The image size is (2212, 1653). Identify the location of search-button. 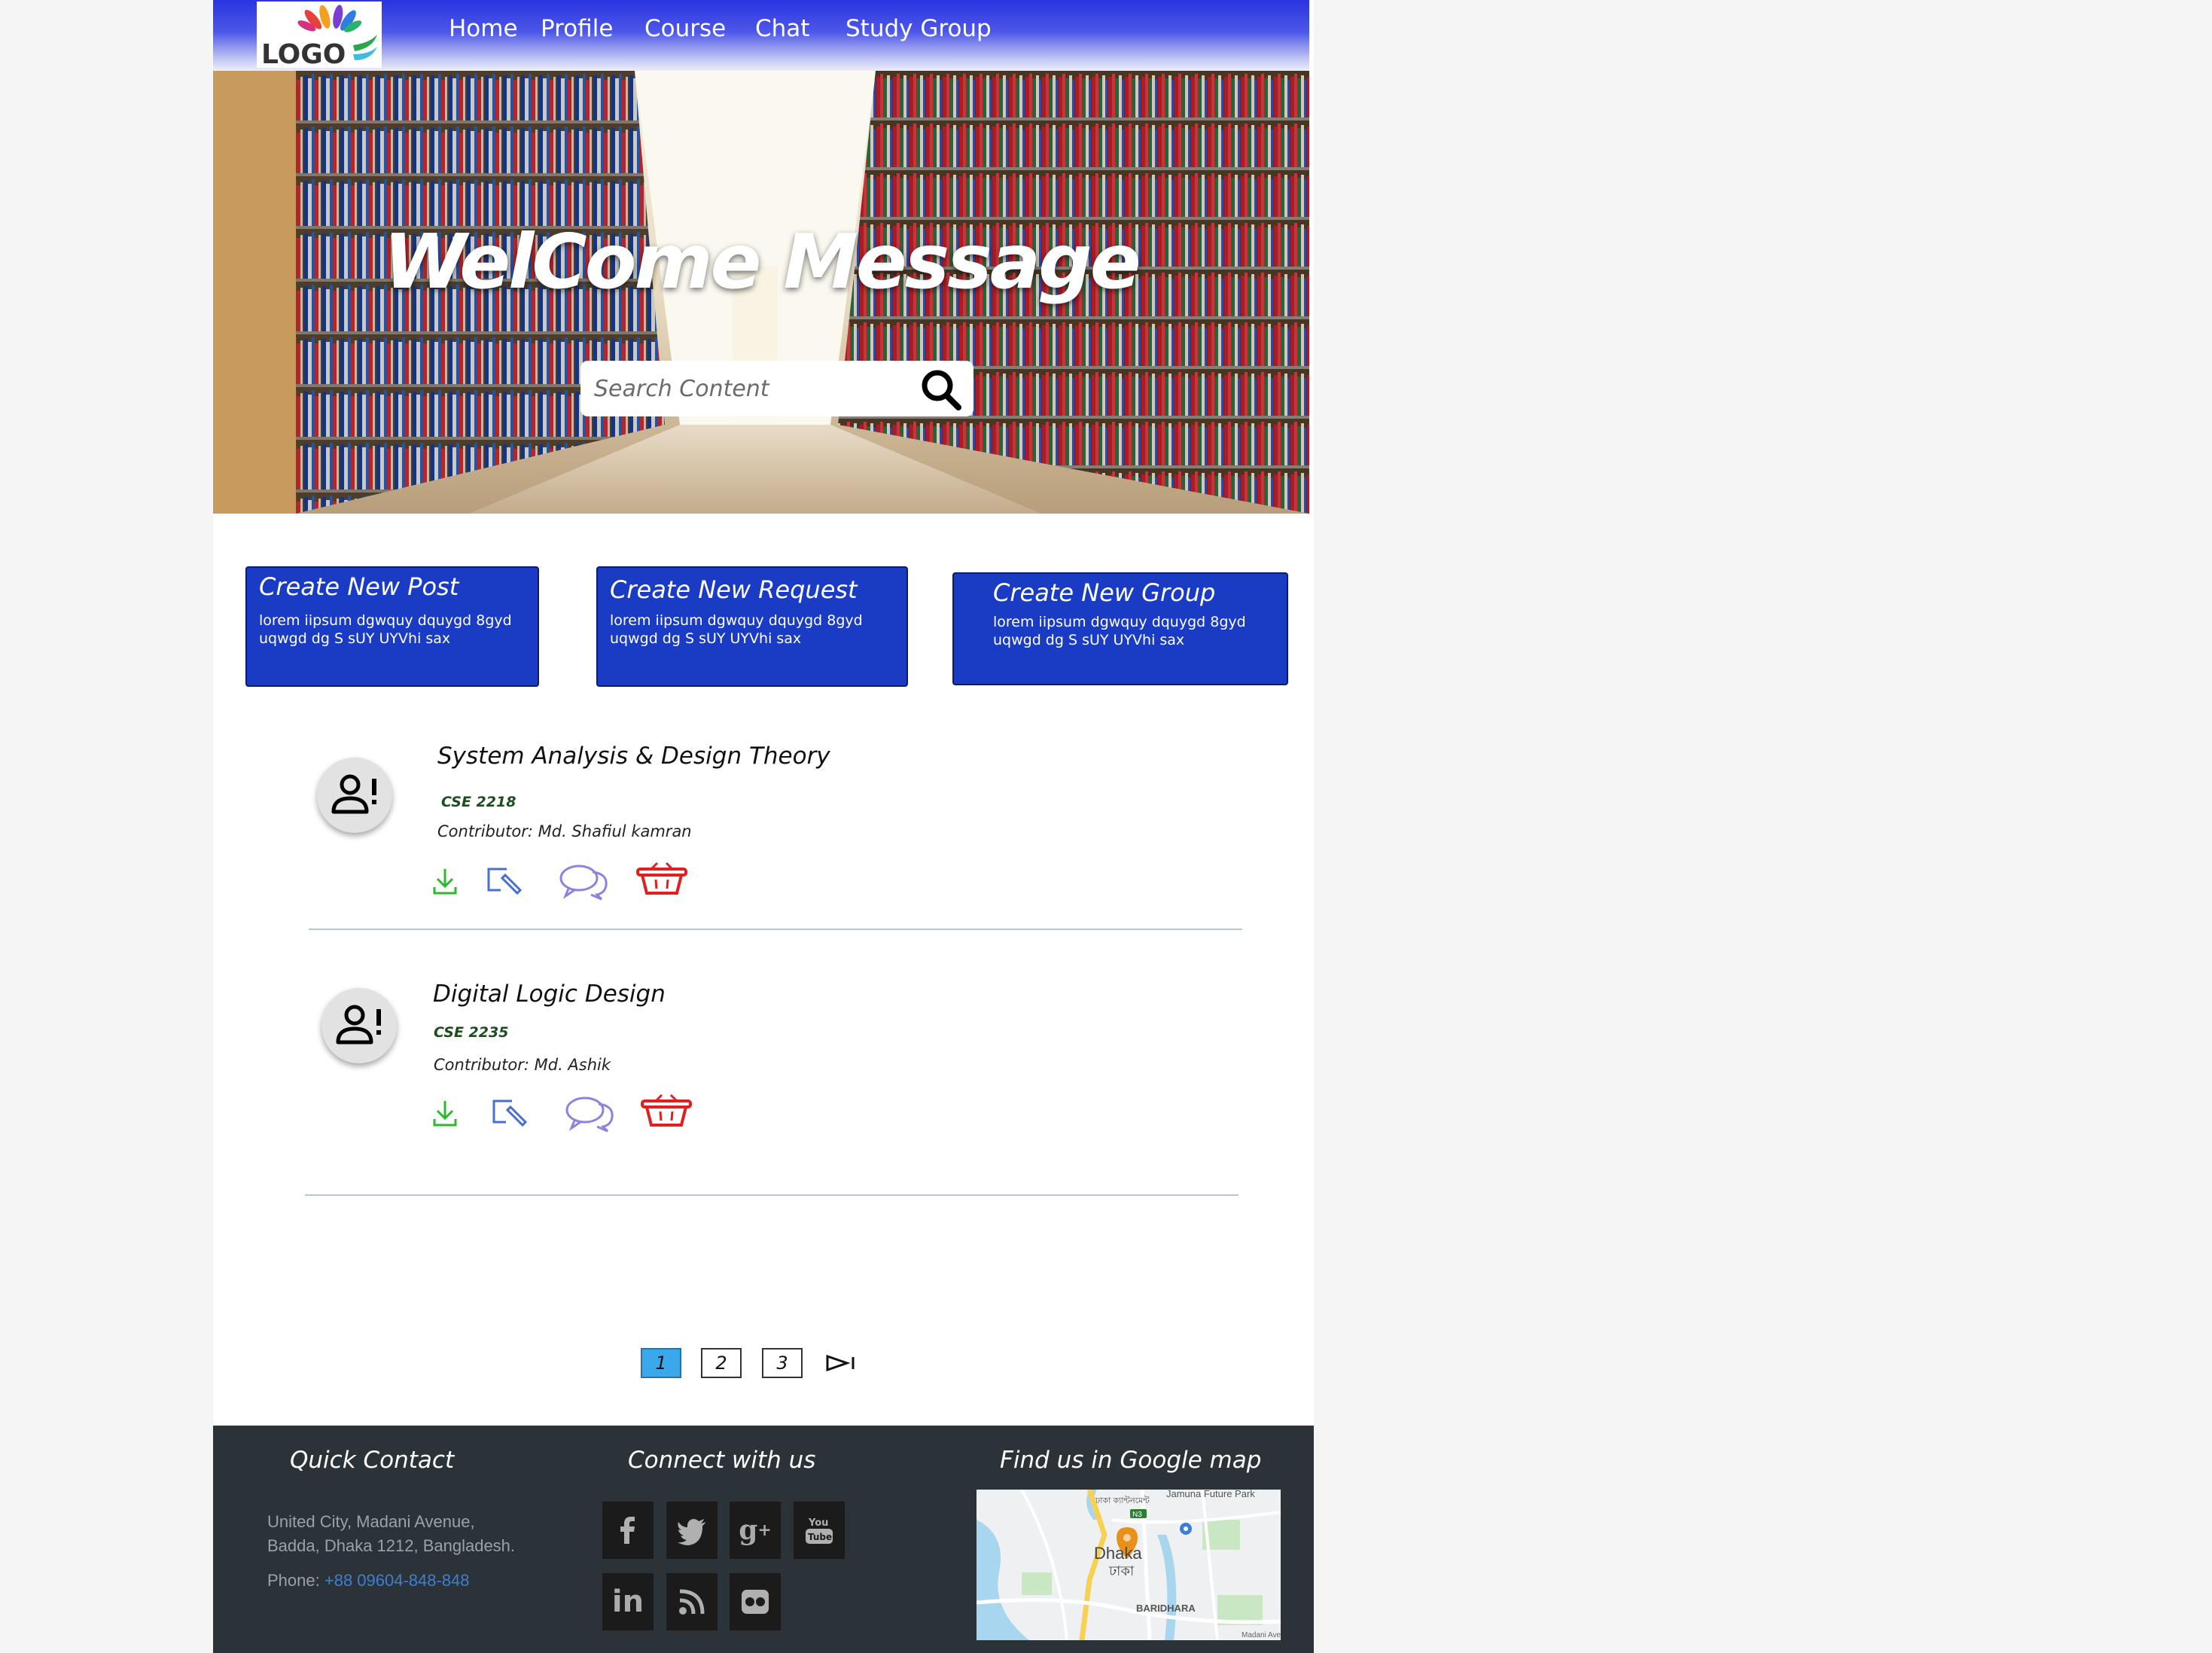
(941, 388).